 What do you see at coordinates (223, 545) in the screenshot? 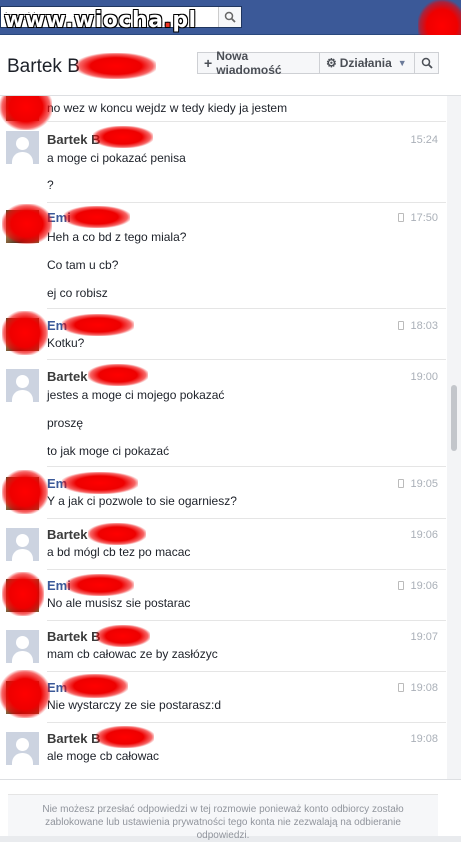
I see `message-group: Bartek 19:06 a bd mógl cb tez po macac` at bounding box center [223, 545].